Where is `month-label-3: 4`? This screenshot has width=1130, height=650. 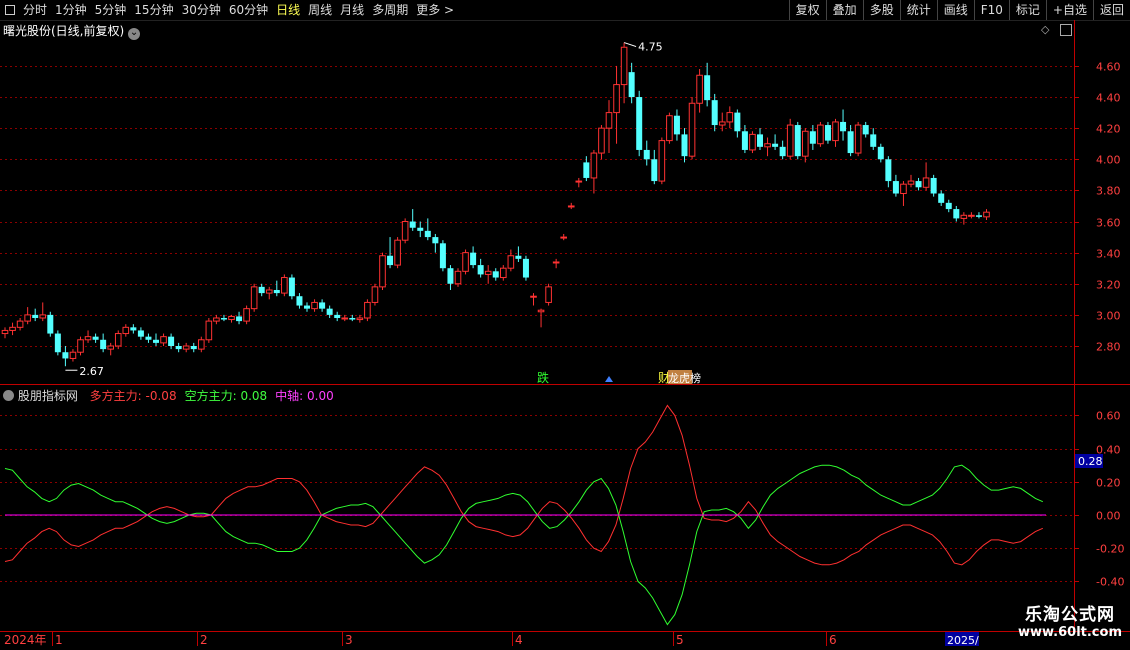 month-label-3: 4 is located at coordinates (519, 640).